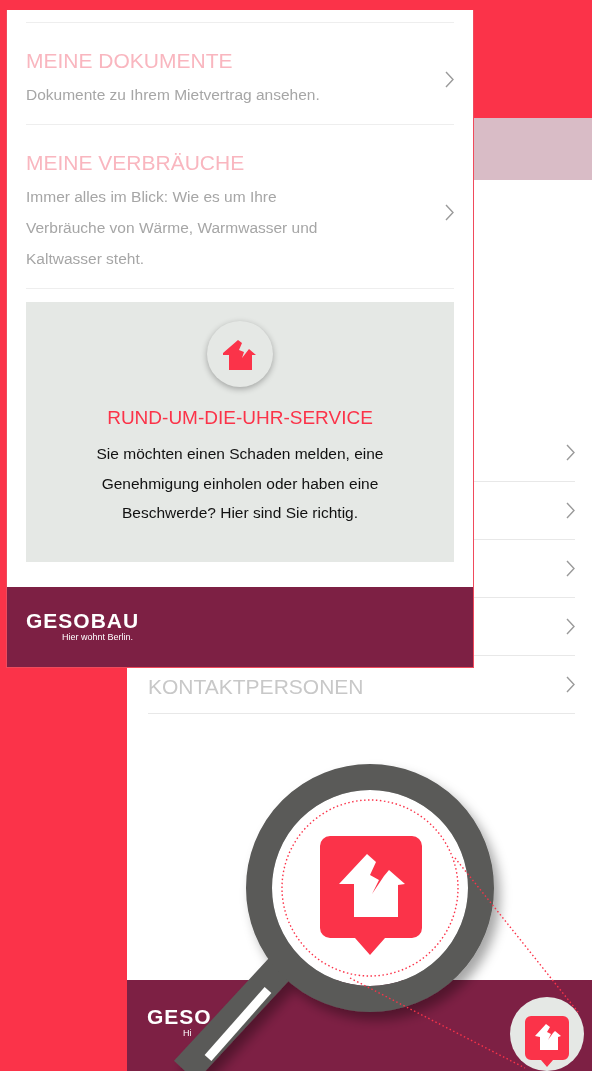 Image resolution: width=592 pixels, height=1071 pixels. What do you see at coordinates (83, 621) in the screenshot?
I see `logo-text: GESOBAU` at bounding box center [83, 621].